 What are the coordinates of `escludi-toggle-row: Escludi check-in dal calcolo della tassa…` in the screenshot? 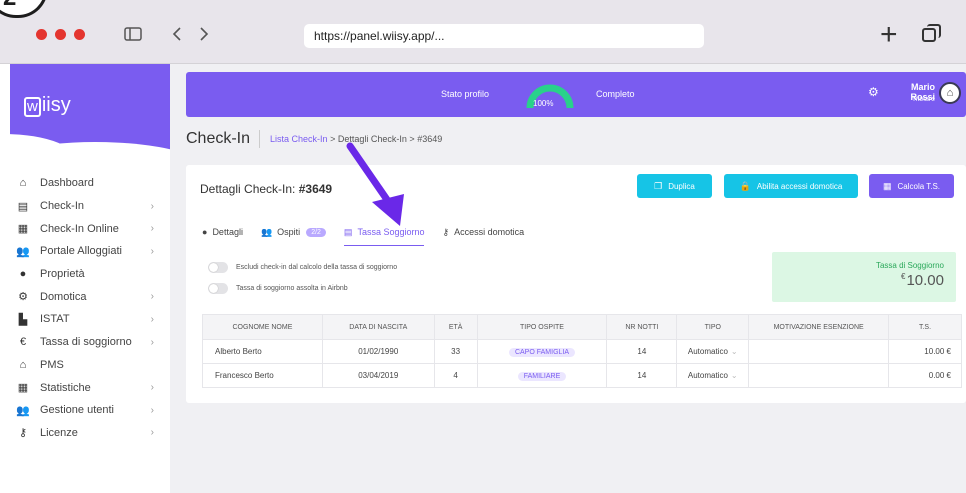 It's located at (302, 267).